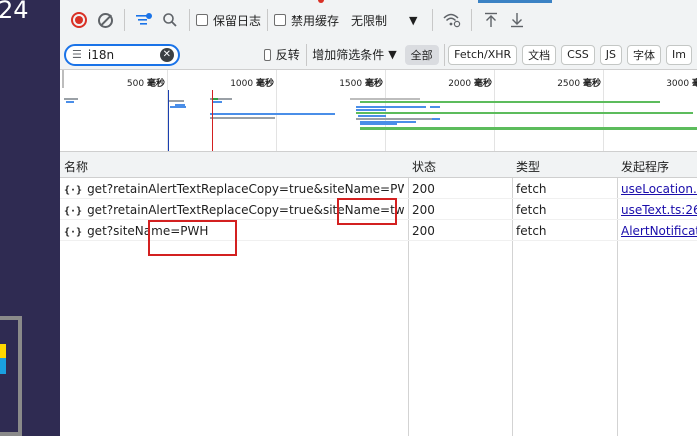 The height and width of the screenshot is (436, 697). I want to click on type-filter-img: Im, so click(679, 54).